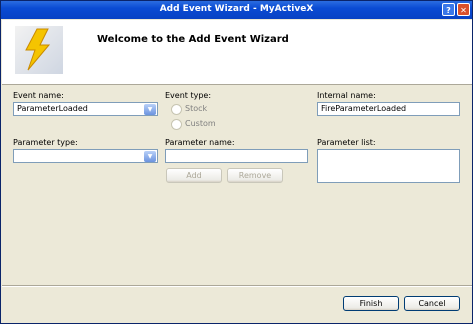 This screenshot has height=324, width=473. What do you see at coordinates (346, 142) in the screenshot?
I see `parameter-list-label: Parameter list:` at bounding box center [346, 142].